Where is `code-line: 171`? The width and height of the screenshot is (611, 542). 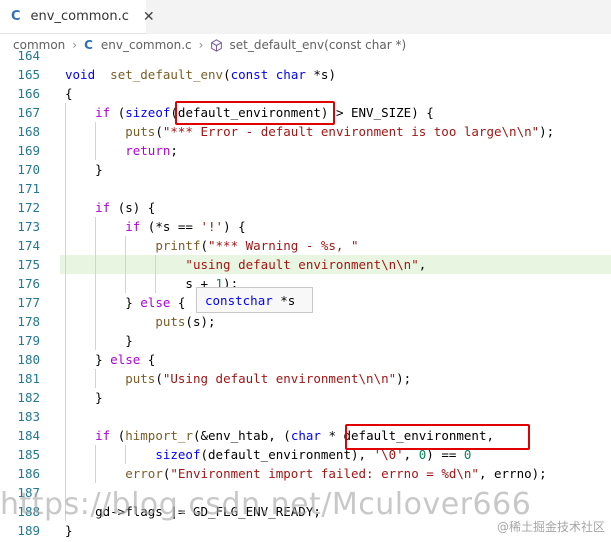
code-line: 171 is located at coordinates (305, 188).